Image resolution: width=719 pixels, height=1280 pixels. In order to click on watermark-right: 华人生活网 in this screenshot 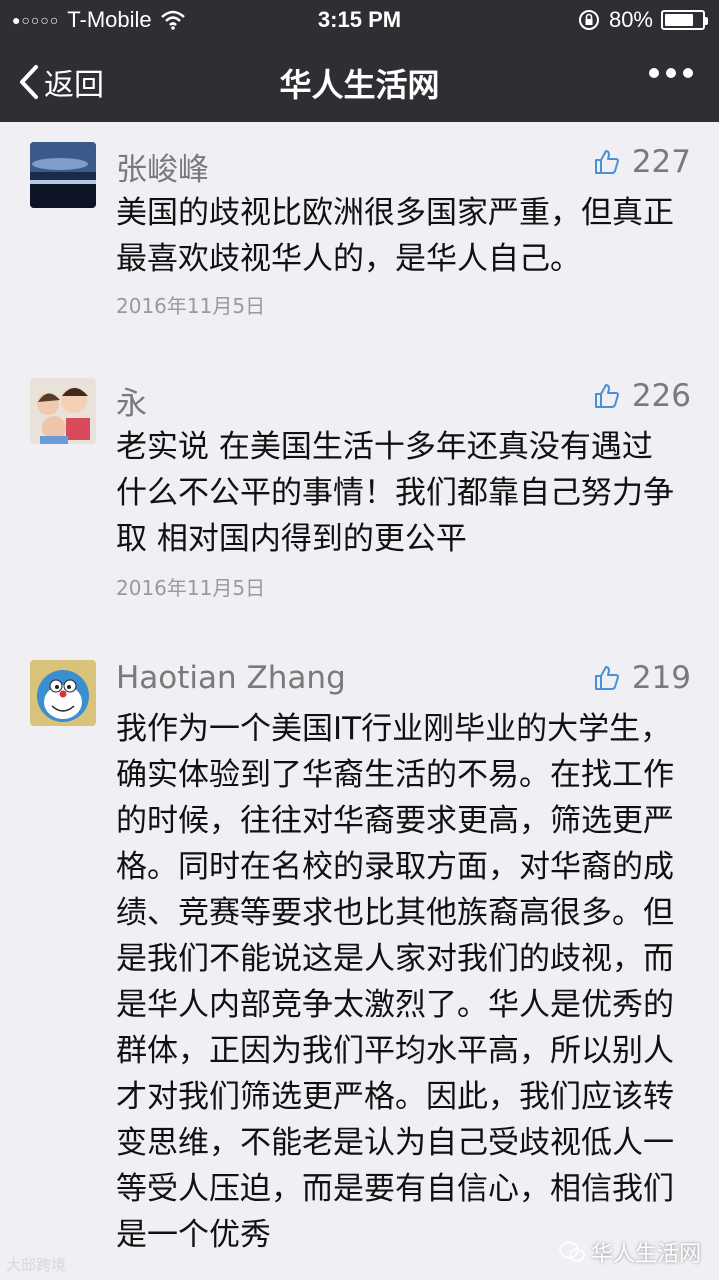, I will do `click(630, 1252)`.